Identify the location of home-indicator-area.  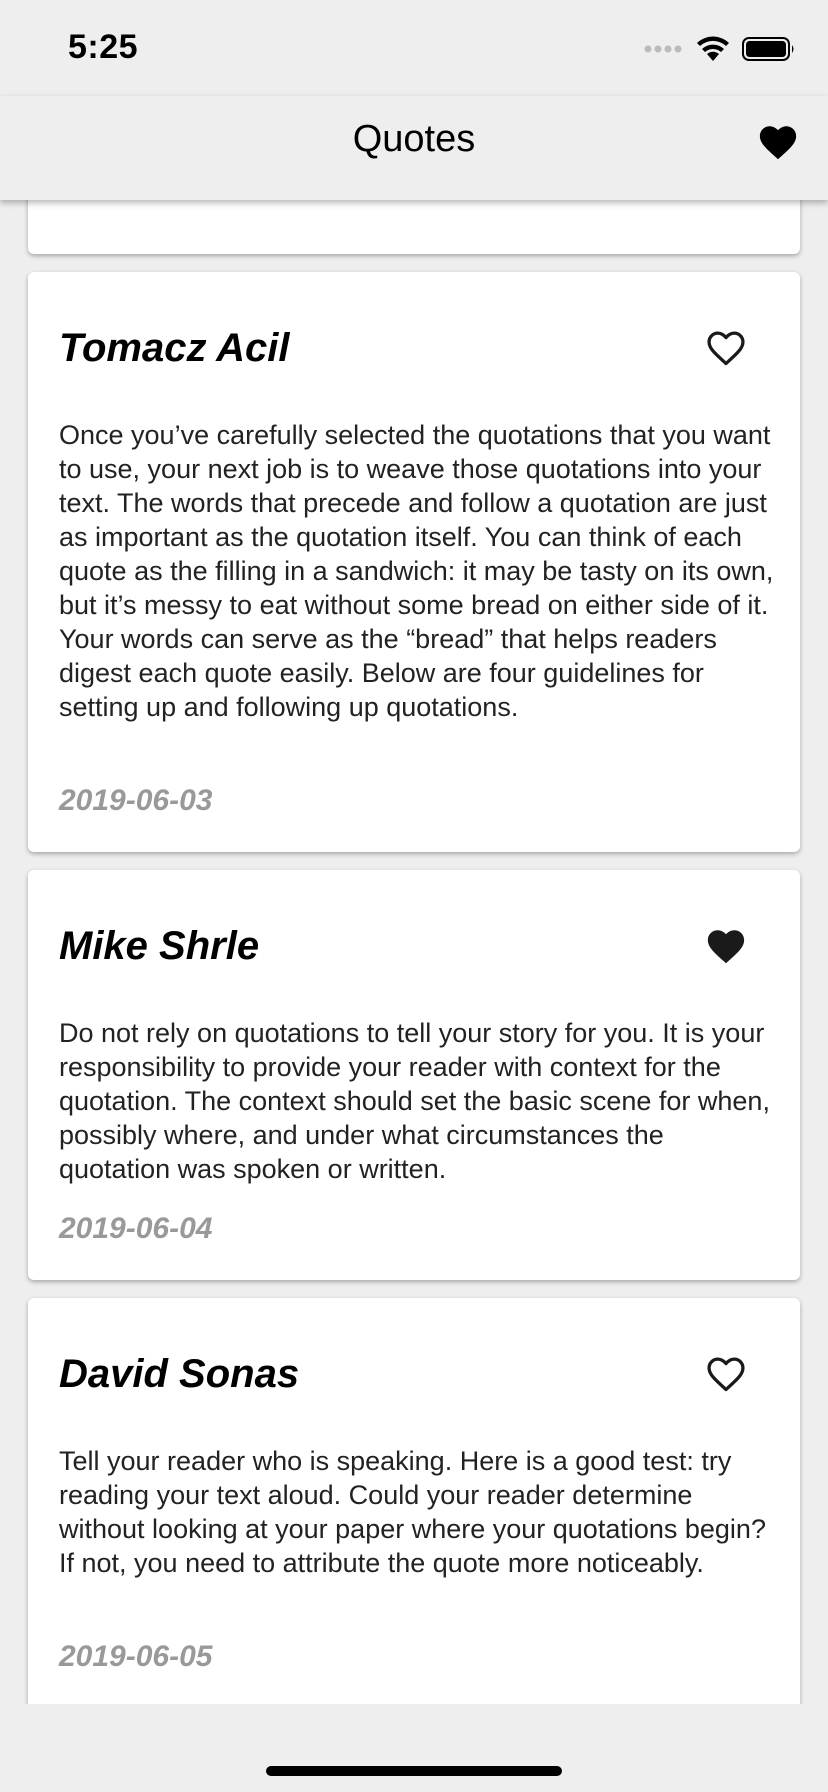
(414, 1748).